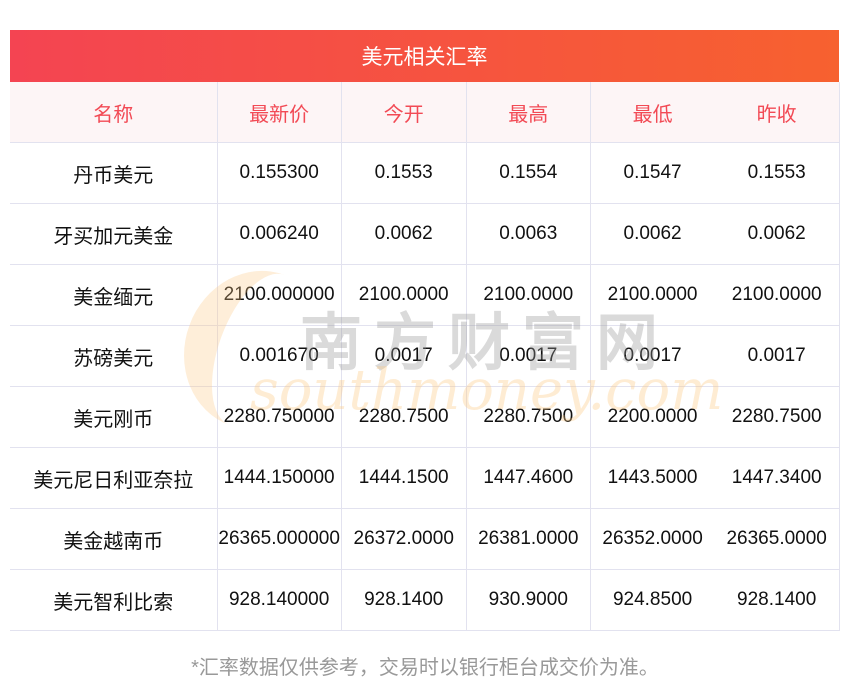  I want to click on rate-cell: 26352.0000, so click(652, 539).